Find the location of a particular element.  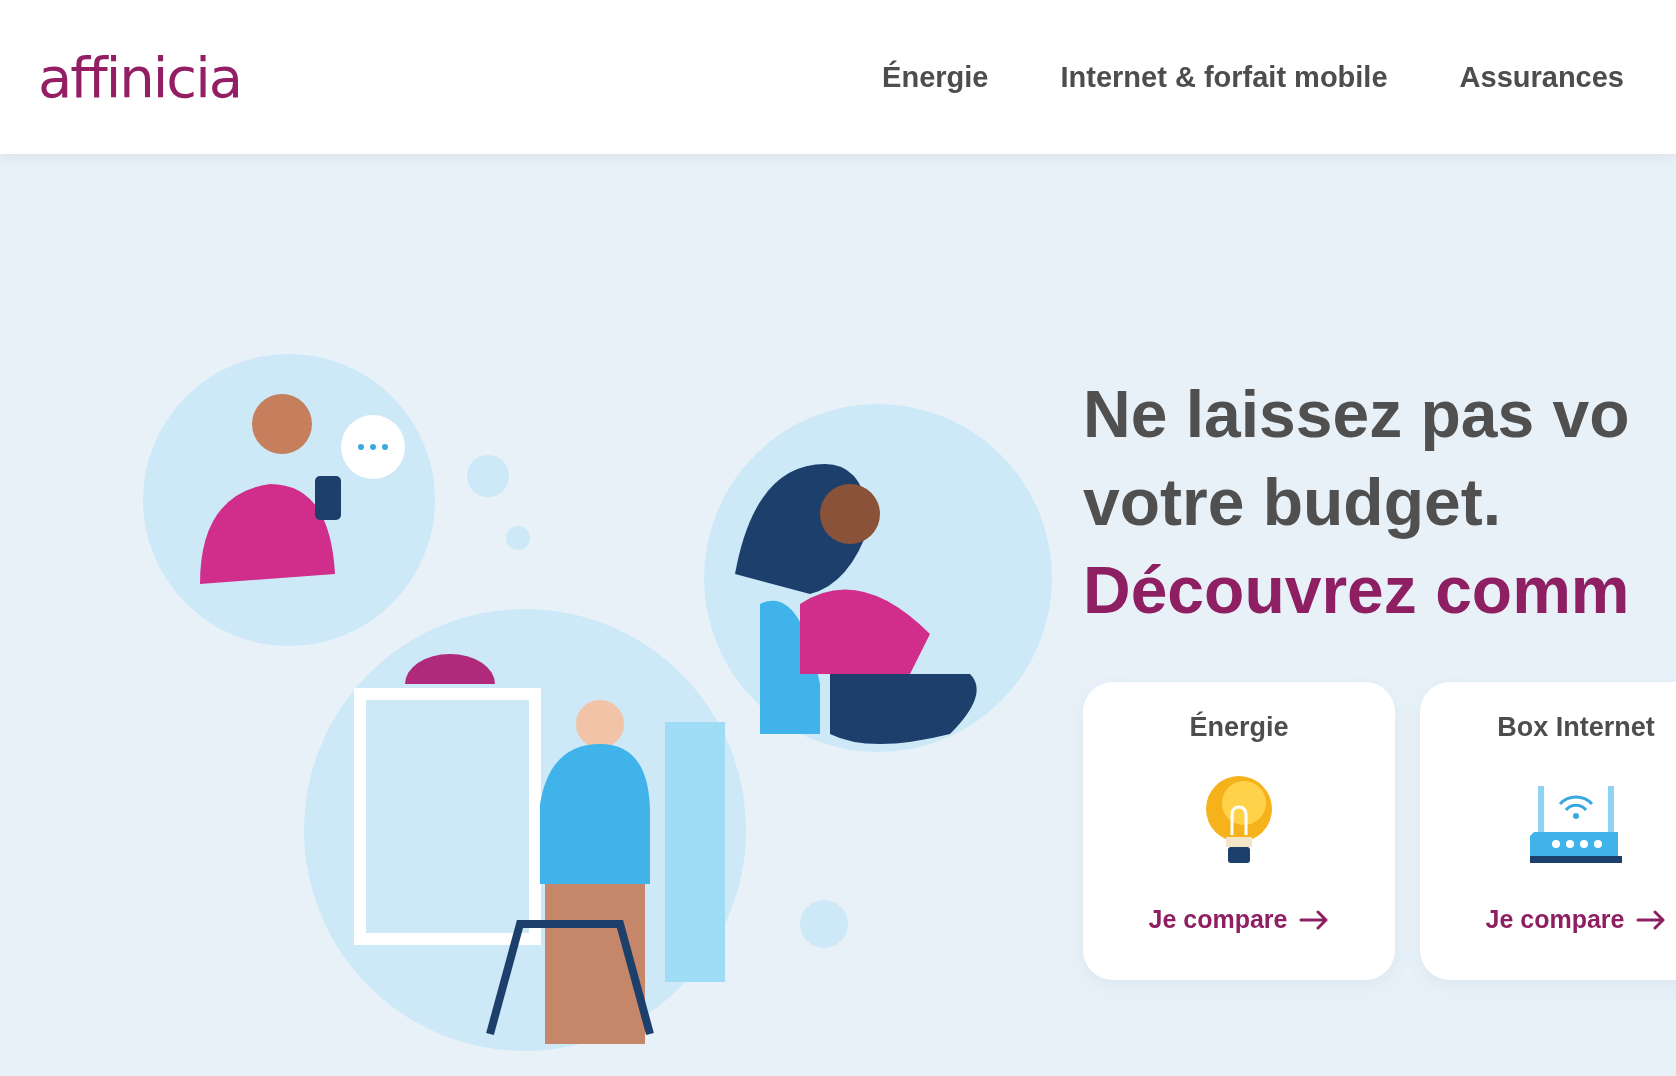

nav-link: Internet & forfait mobile is located at coordinates (1224, 77).